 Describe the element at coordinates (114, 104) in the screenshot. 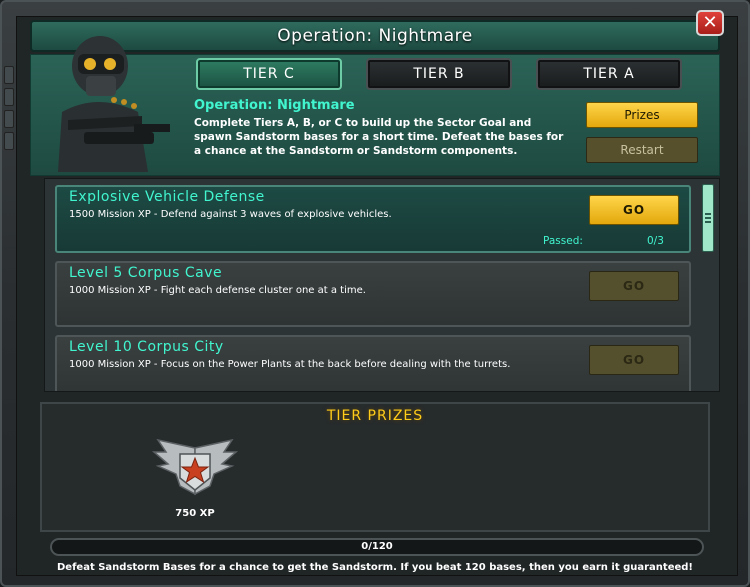

I see `soldier-portrait` at that location.